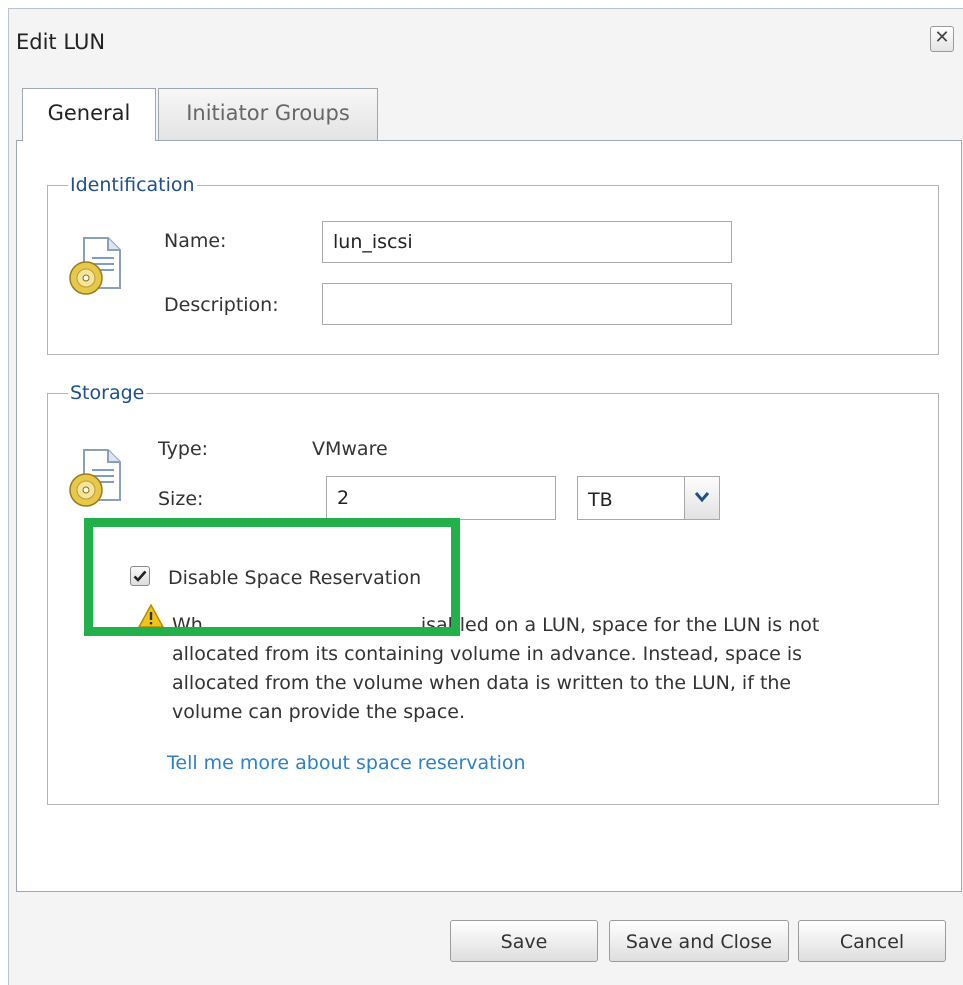 The width and height of the screenshot is (963, 985). I want to click on warning-line: volume can provide the space., so click(318, 712).